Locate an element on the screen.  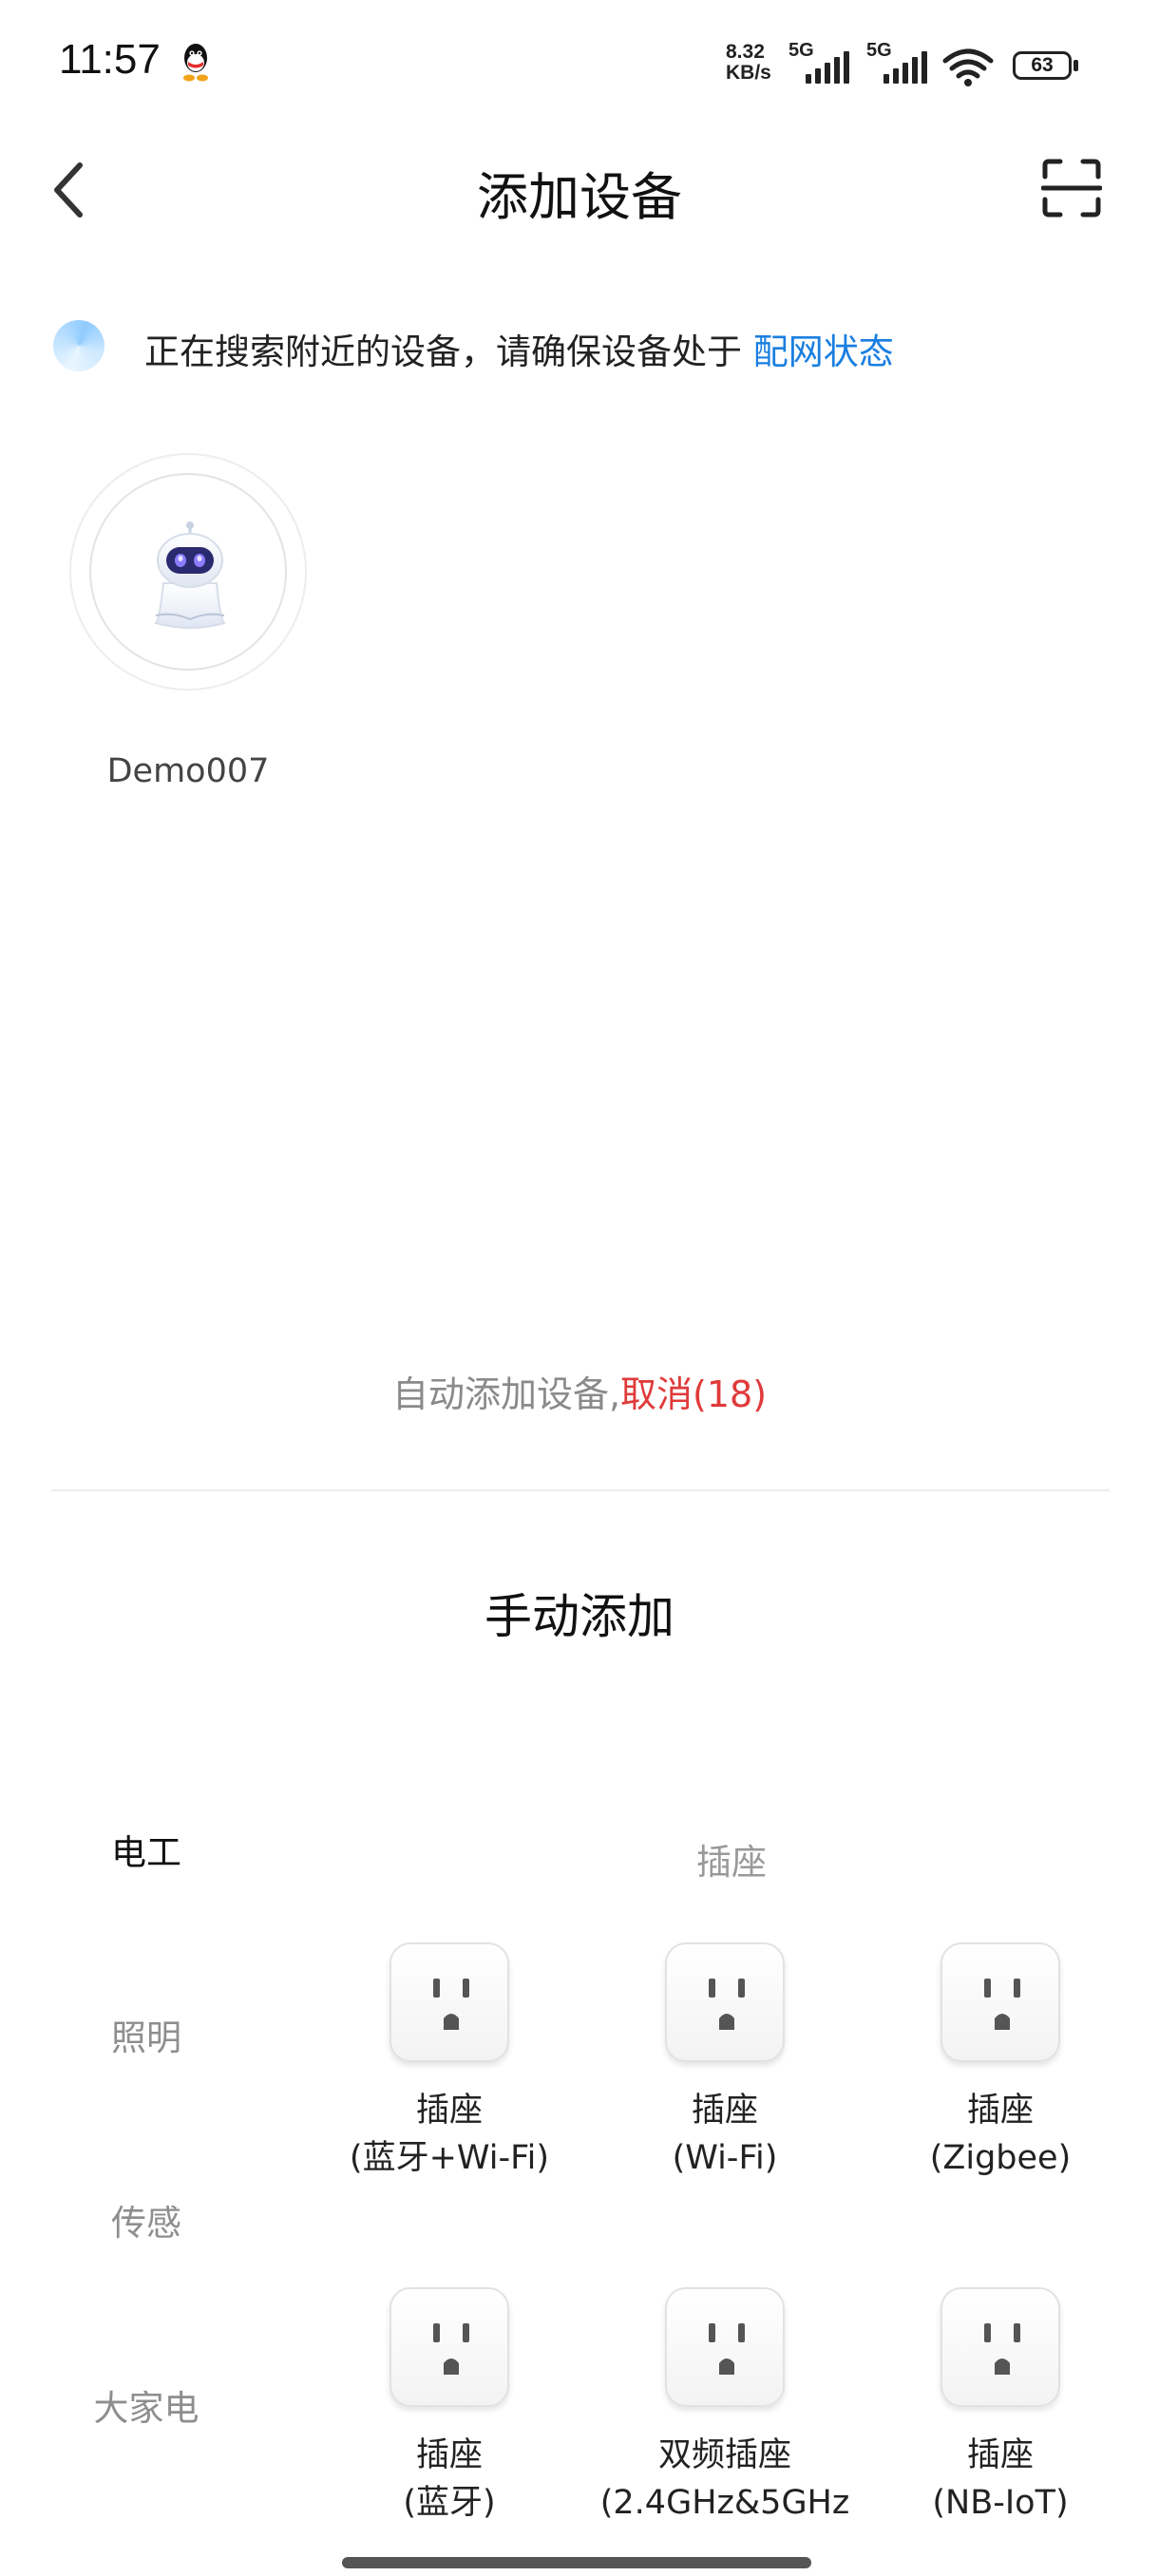
manual-add-title: 手动添加 is located at coordinates (579, 1616).